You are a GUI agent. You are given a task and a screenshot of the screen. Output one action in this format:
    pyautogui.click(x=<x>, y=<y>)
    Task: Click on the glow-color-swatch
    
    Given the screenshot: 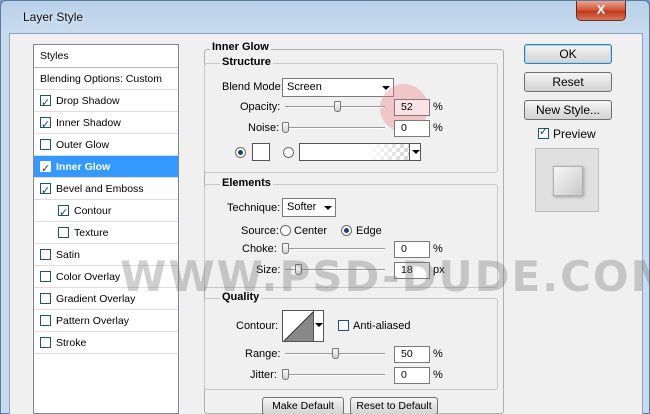 What is the action you would take?
    pyautogui.click(x=261, y=152)
    